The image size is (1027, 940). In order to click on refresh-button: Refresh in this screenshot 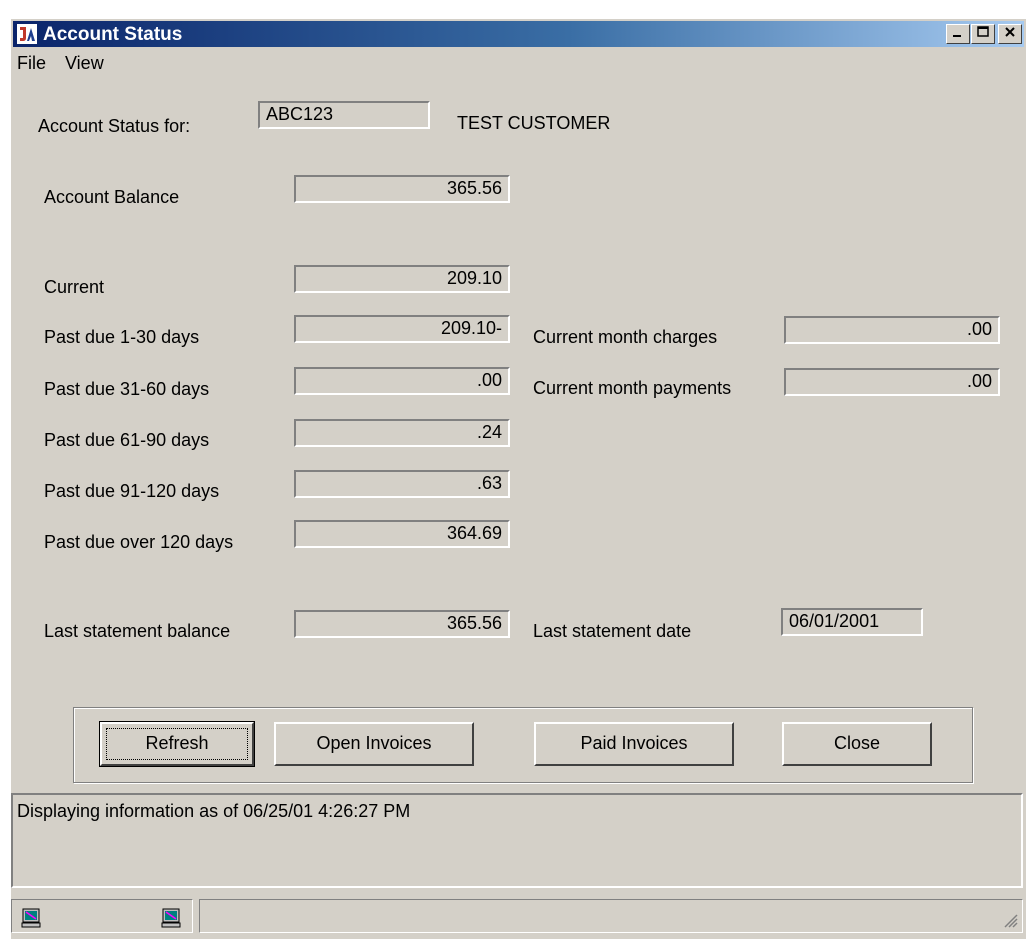, I will do `click(177, 744)`.